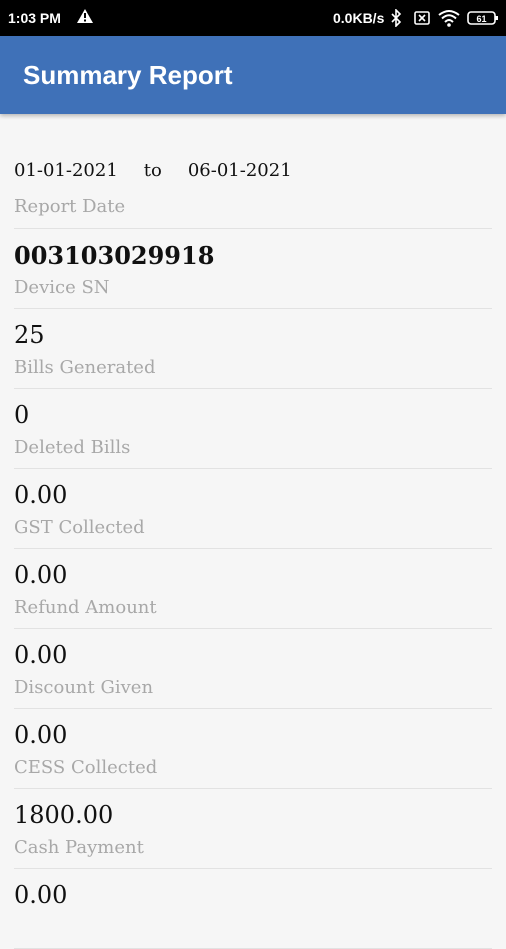  I want to click on date-separator: to, so click(152, 170).